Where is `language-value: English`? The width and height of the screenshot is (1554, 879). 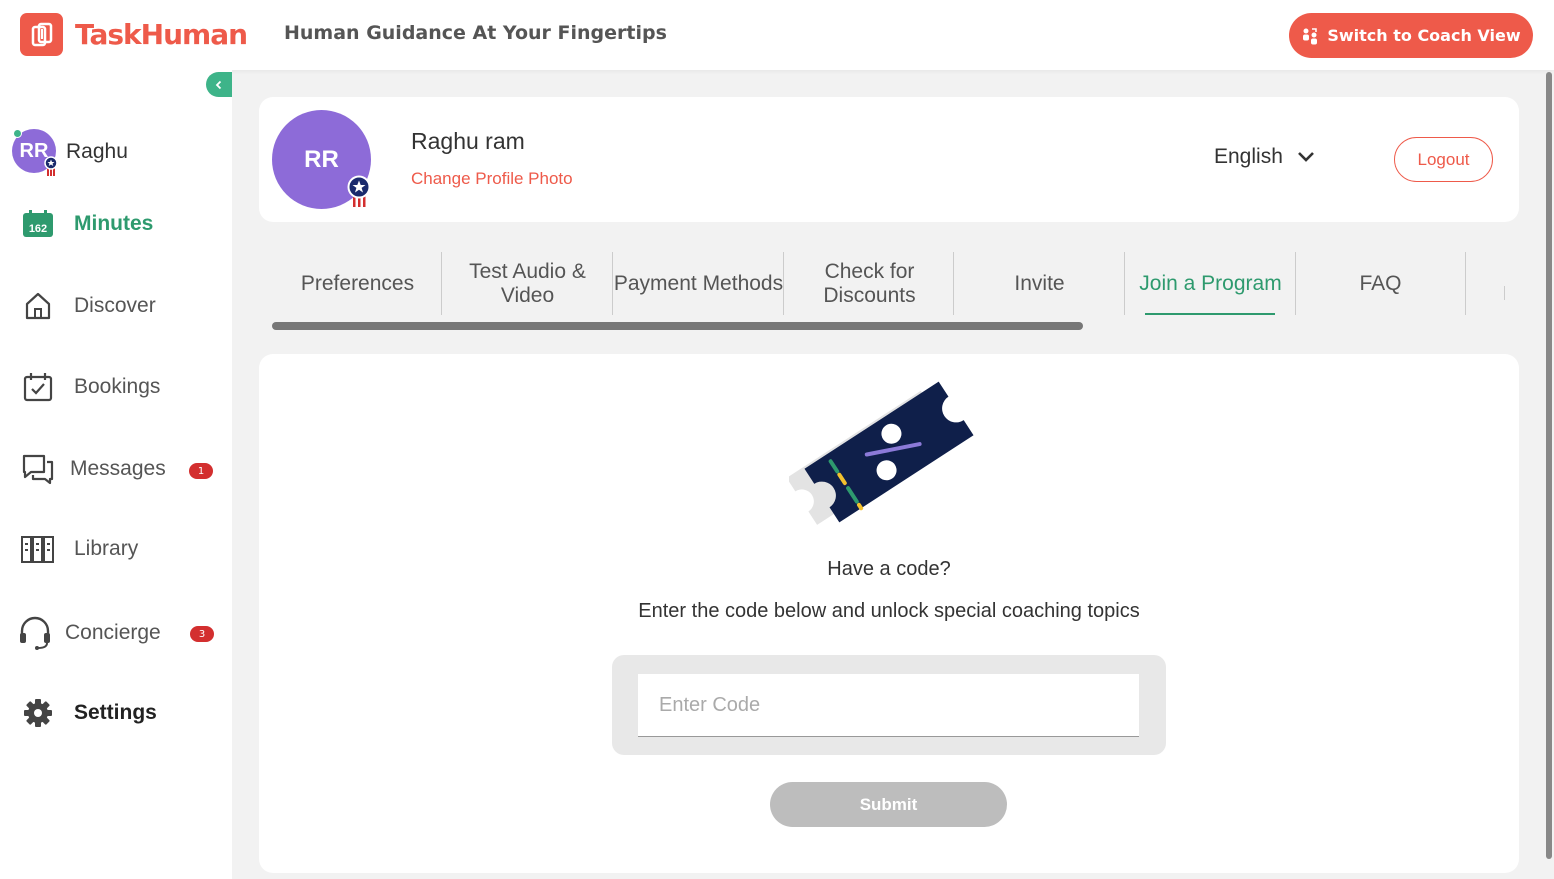
language-value: English is located at coordinates (1248, 156).